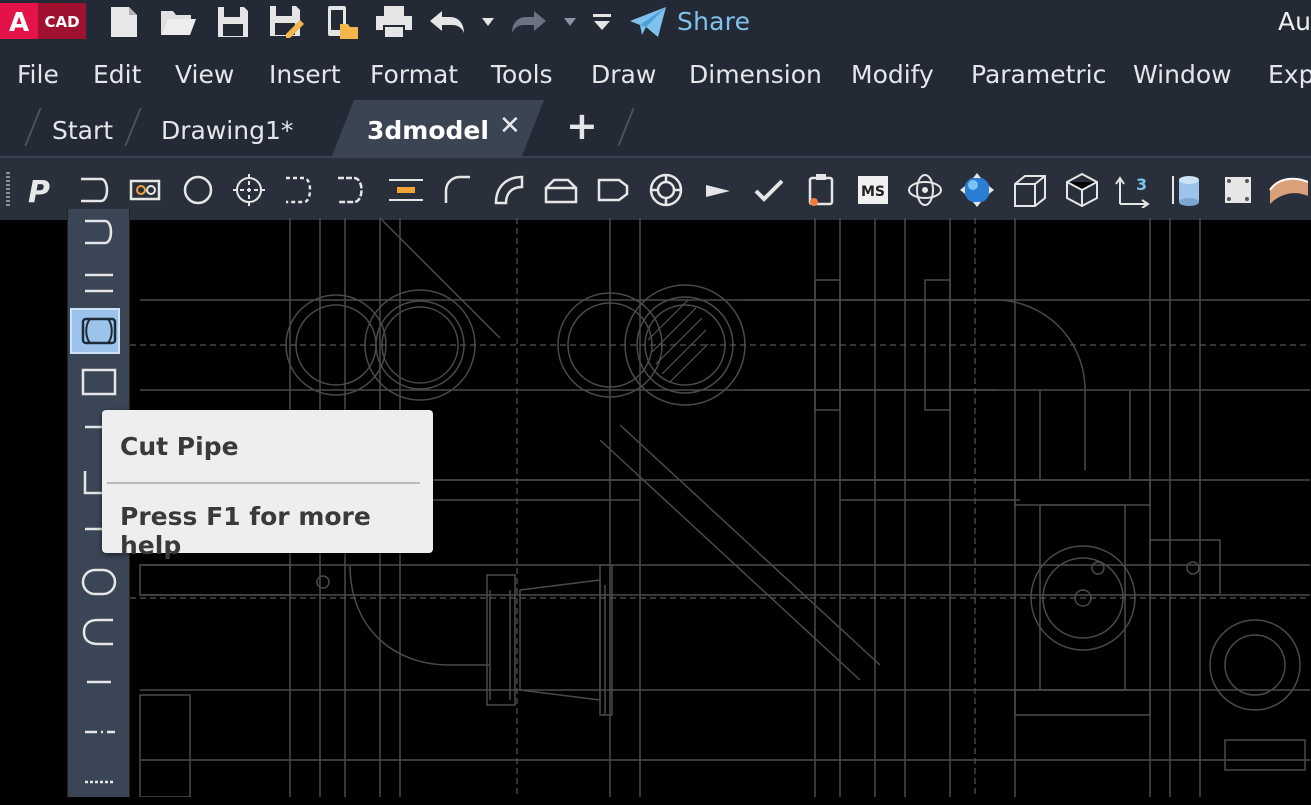  Describe the element at coordinates (713, 21) in the screenshot. I see `share-label: Share` at that location.